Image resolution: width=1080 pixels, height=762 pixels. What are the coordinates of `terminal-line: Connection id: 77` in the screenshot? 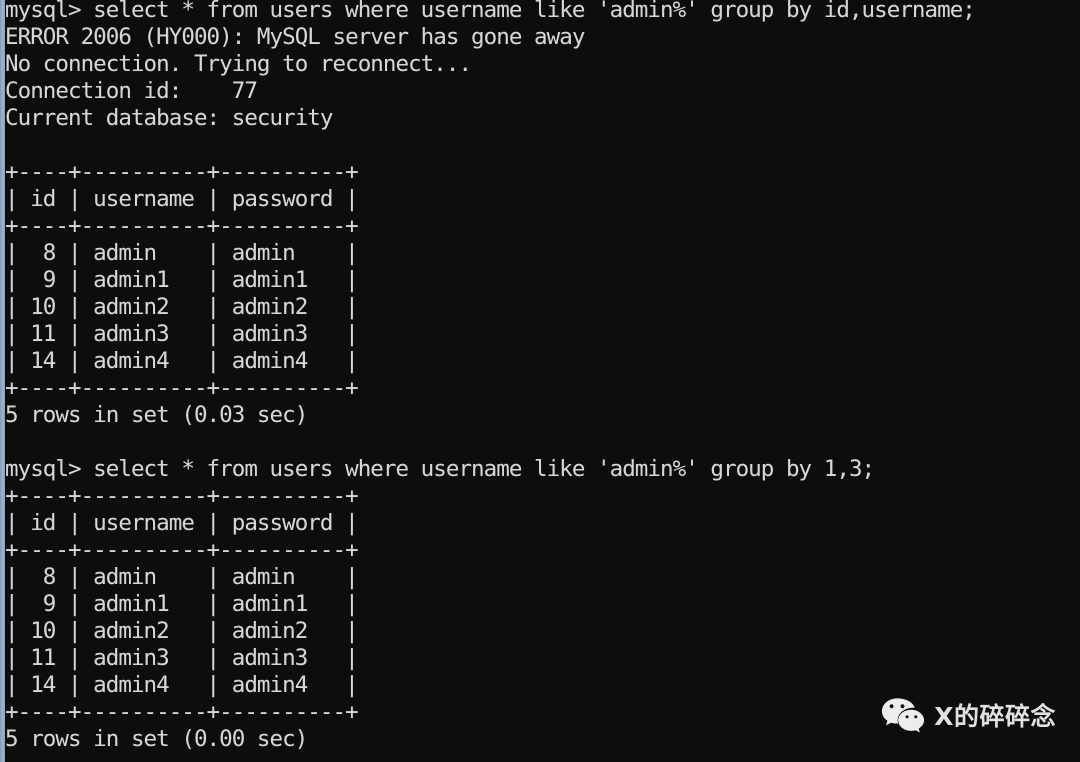 It's located at (131, 91).